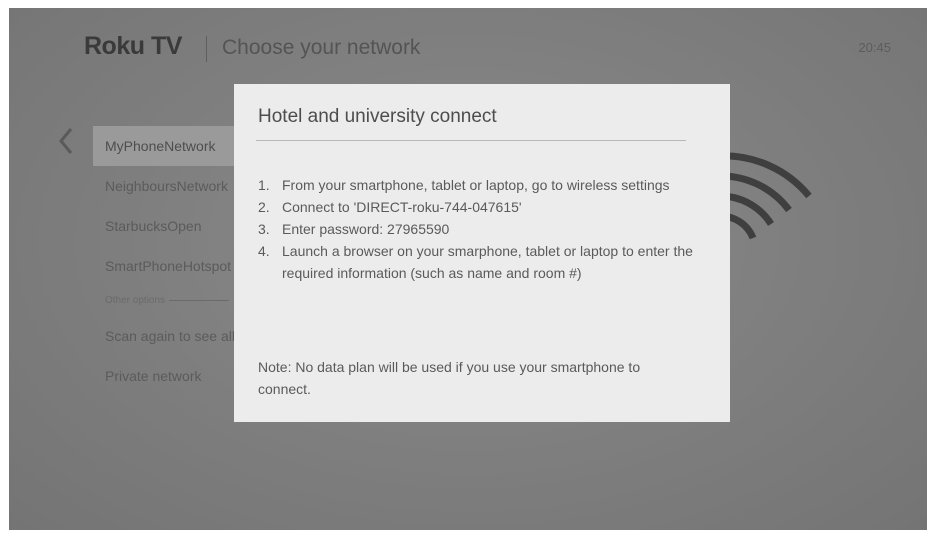  Describe the element at coordinates (264, 185) in the screenshot. I see `step-number: 1.` at that location.